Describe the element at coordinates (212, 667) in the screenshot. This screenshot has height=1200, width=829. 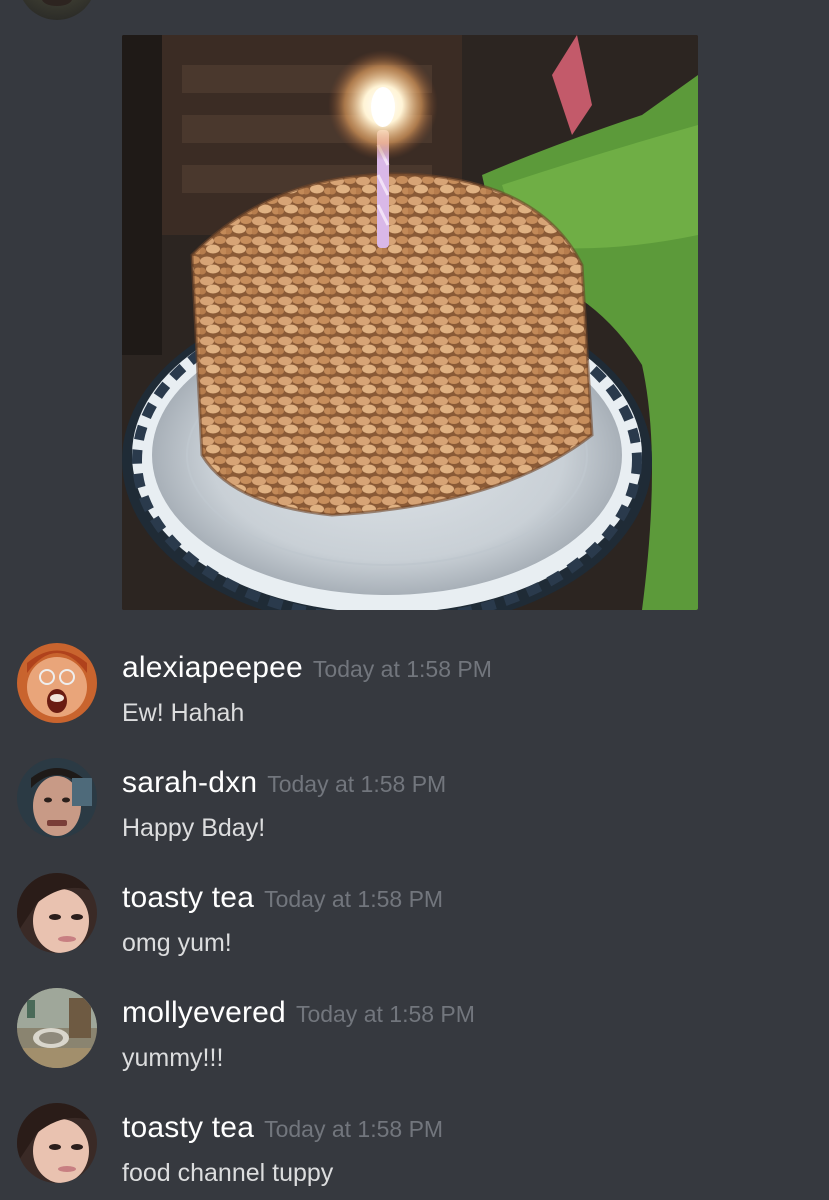
I see `username: alexiapeepee` at that location.